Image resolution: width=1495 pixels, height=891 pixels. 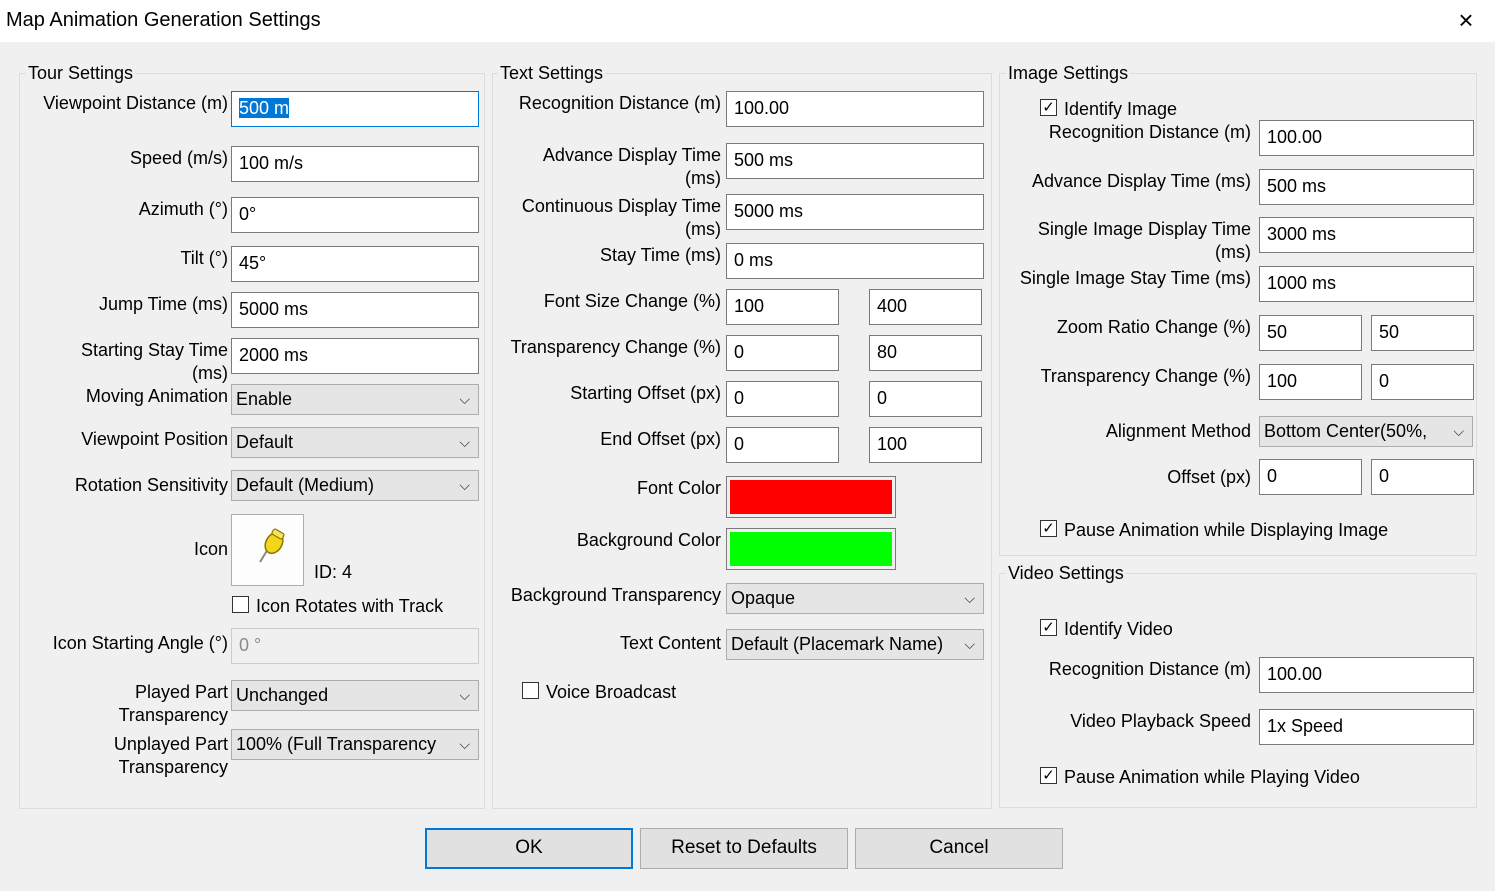 What do you see at coordinates (178, 158) in the screenshot?
I see `speed-label: Speed (m/s)` at bounding box center [178, 158].